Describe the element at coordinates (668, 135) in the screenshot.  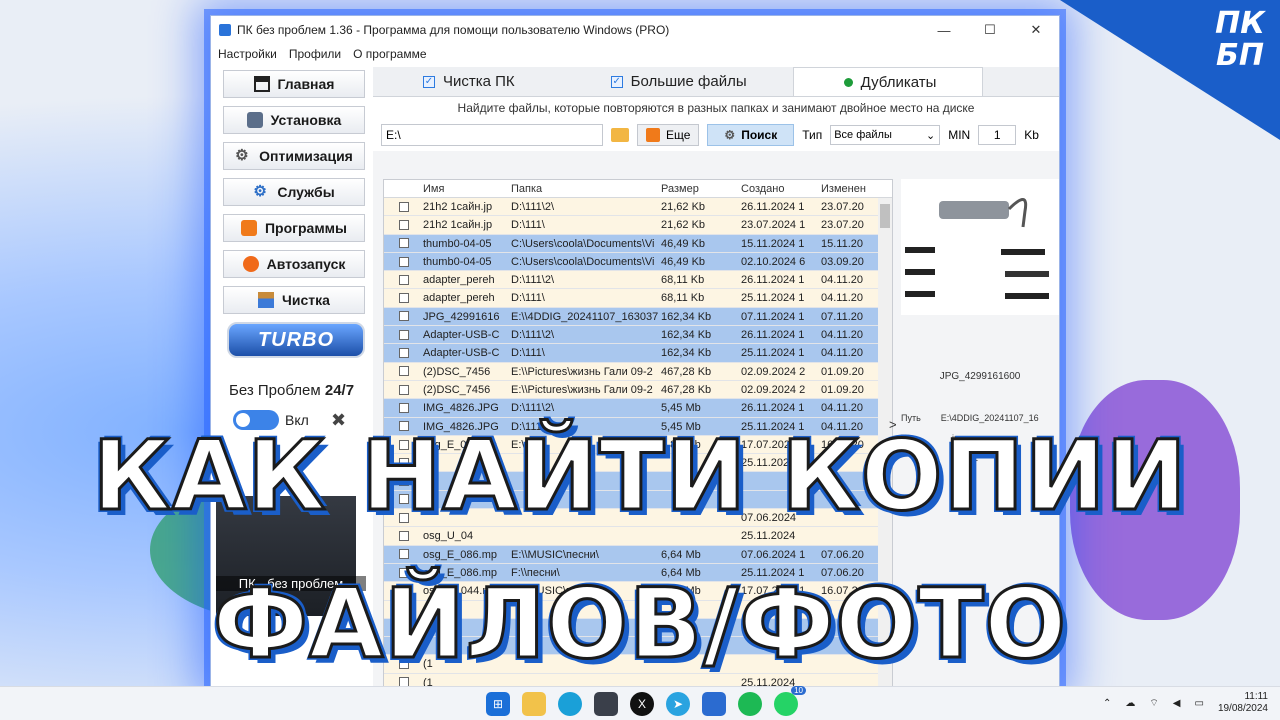
I see `more-button: Еще` at that location.